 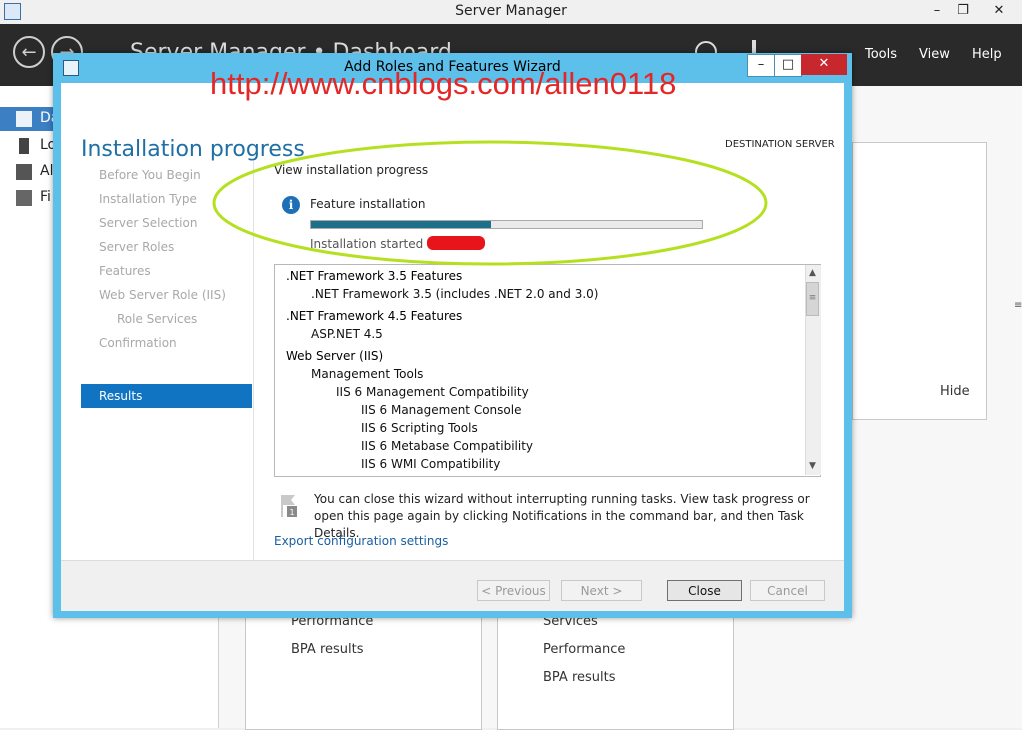 I want to click on file-services-icon, so click(x=24, y=198).